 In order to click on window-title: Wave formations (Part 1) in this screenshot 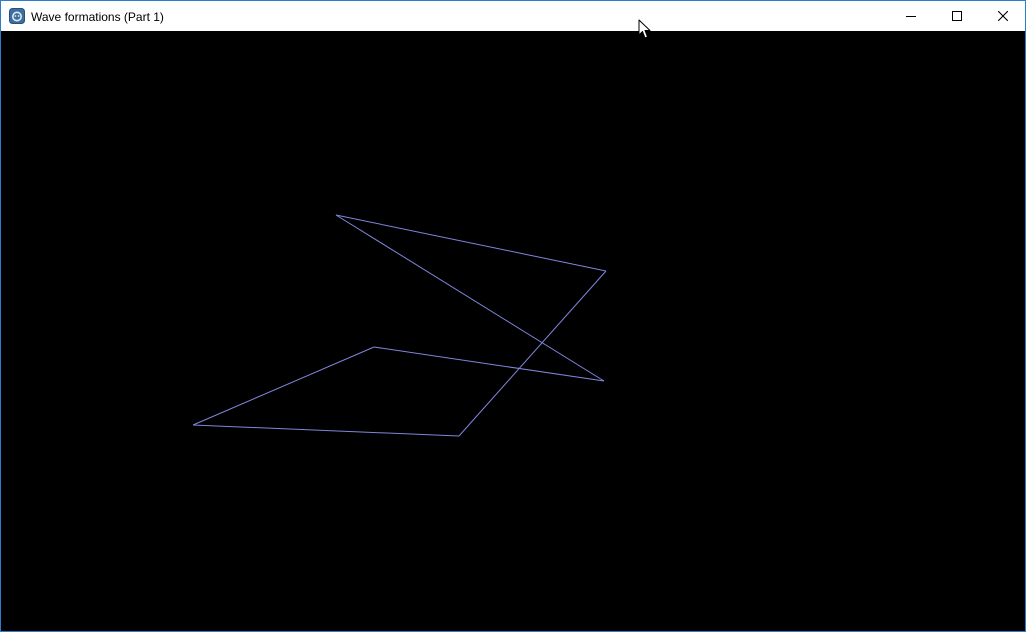, I will do `click(97, 17)`.